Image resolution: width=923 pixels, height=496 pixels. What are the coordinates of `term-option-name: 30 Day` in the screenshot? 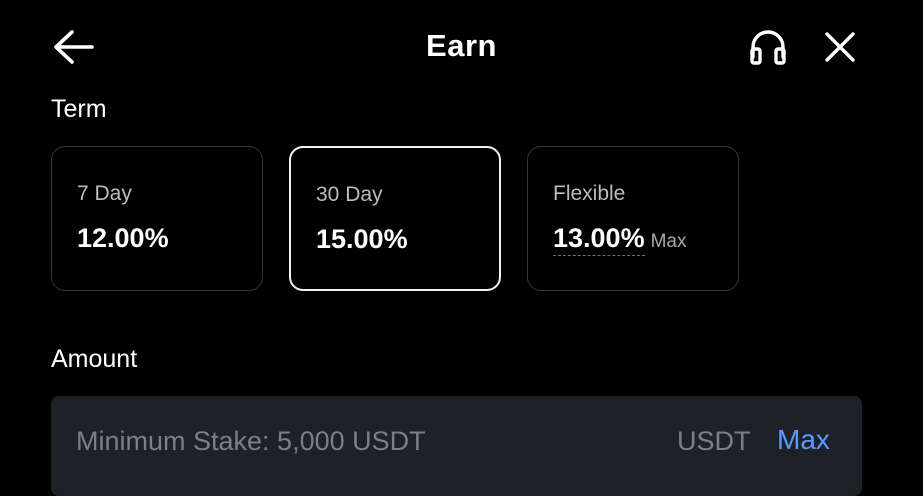 It's located at (349, 194).